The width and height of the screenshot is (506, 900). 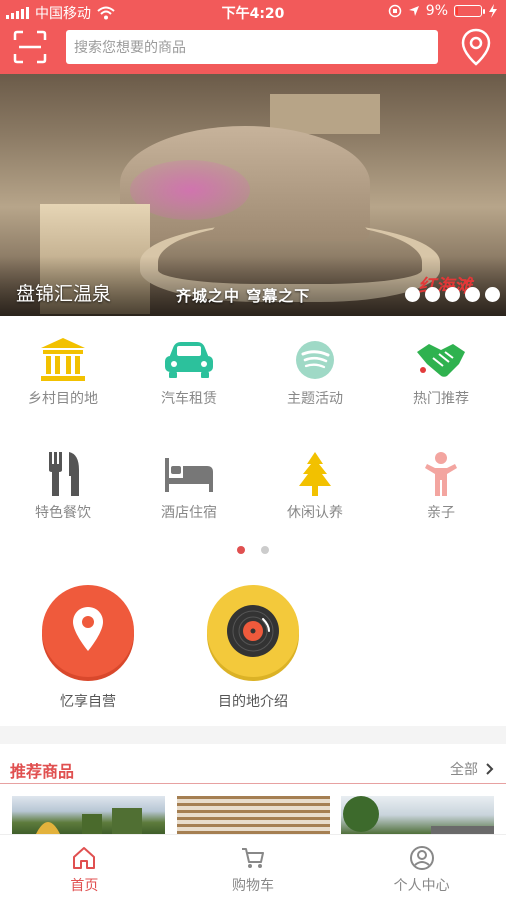 I want to click on view-all-link: 全部, so click(x=472, y=769).